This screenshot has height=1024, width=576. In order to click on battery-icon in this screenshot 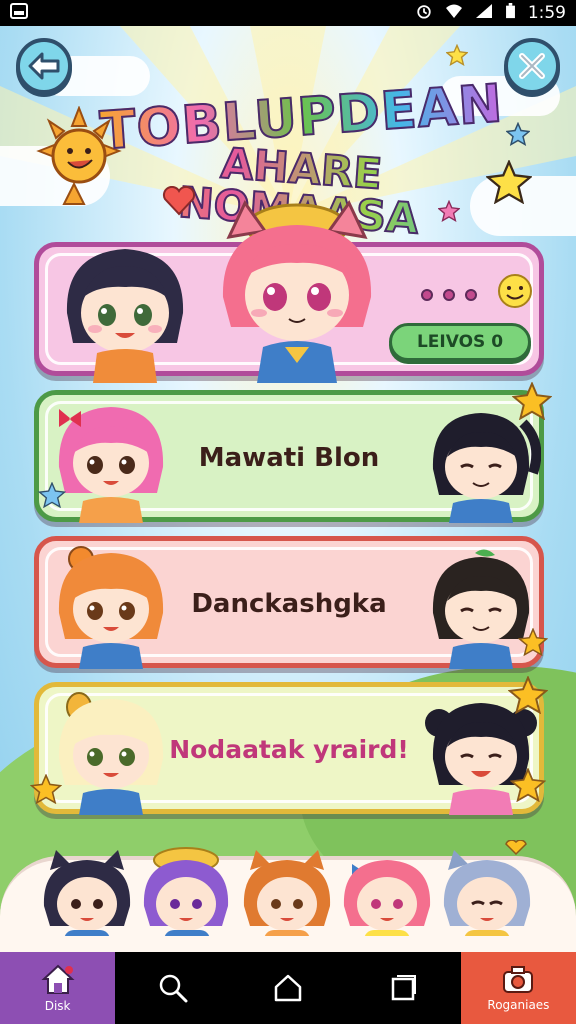, I will do `click(510, 13)`.